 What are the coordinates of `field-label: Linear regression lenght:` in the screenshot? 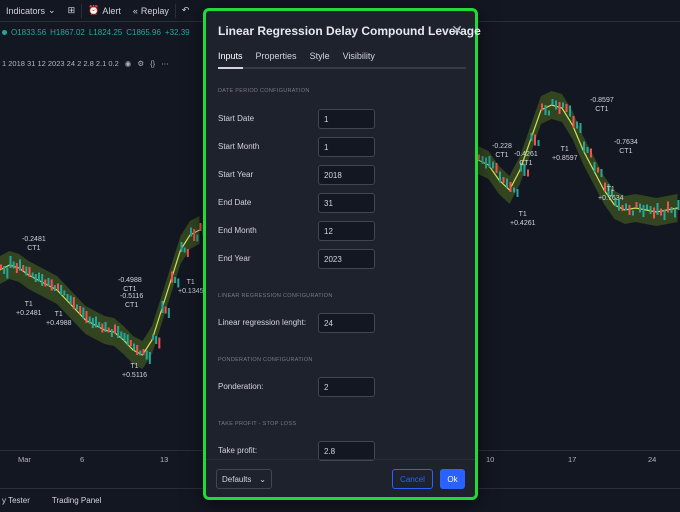 It's located at (262, 322).